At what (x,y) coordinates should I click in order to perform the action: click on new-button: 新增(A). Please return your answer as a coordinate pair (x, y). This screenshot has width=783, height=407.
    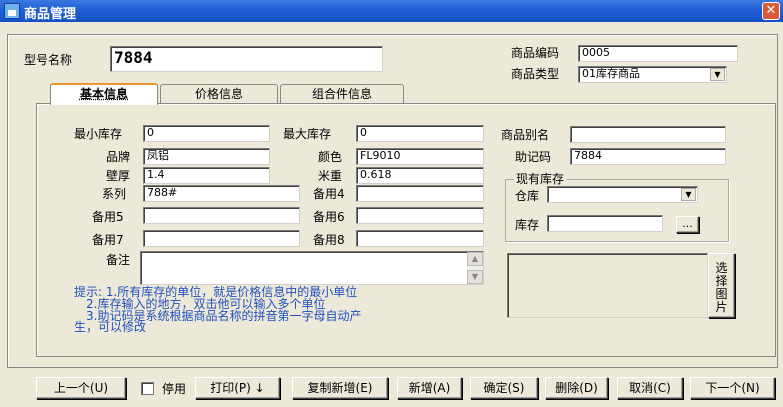
    Looking at the image, I should click on (429, 388).